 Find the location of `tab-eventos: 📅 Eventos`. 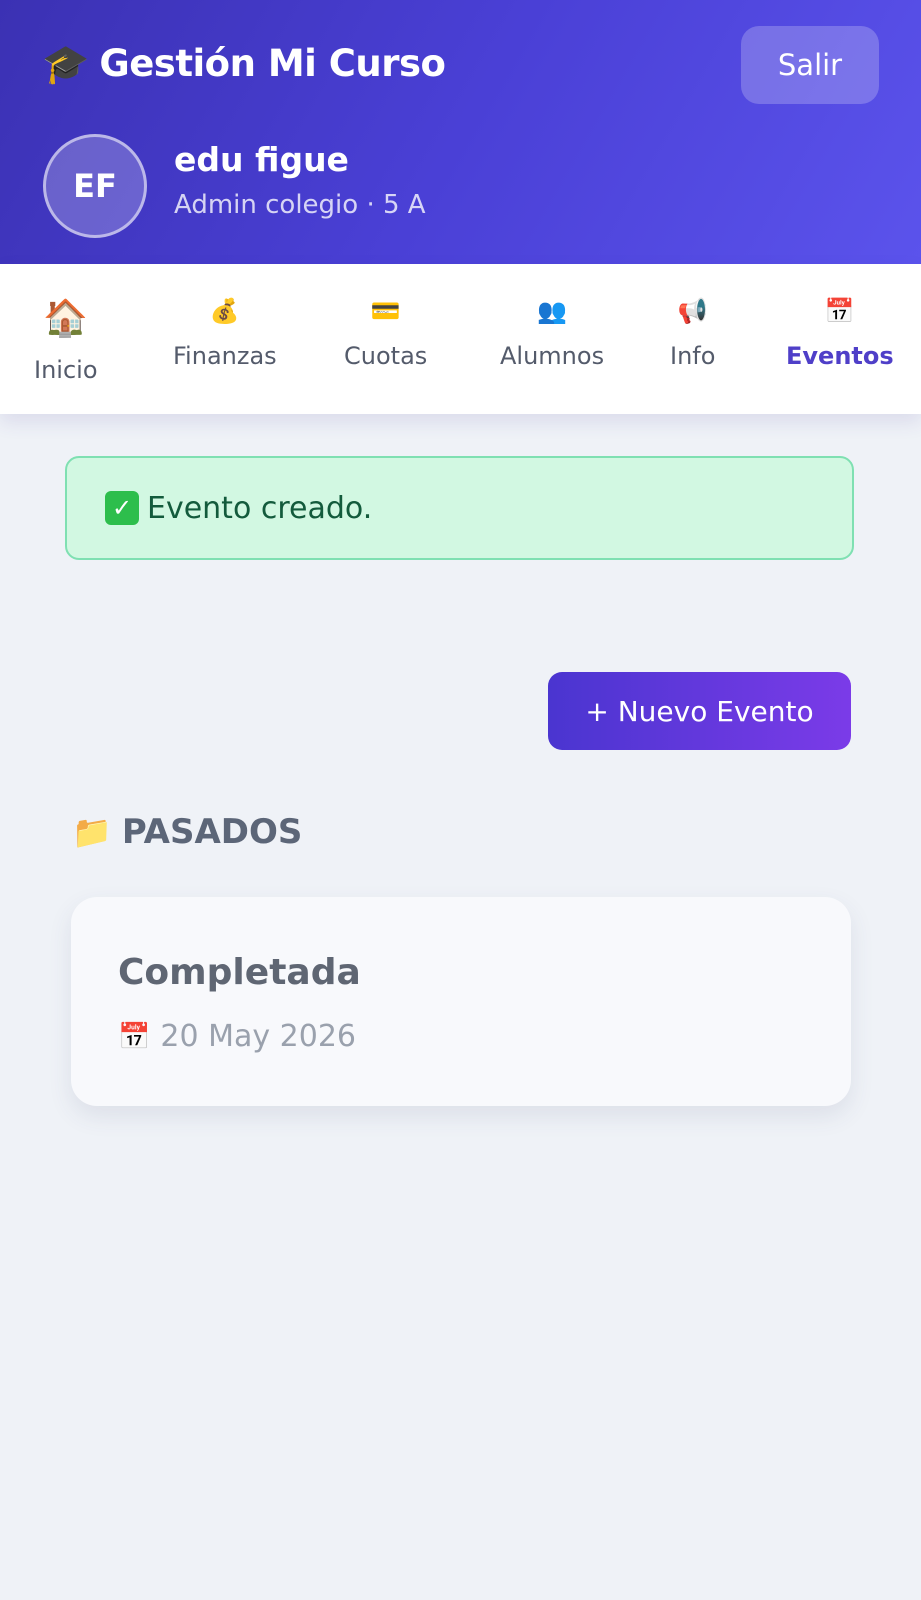

tab-eventos: 📅 Eventos is located at coordinates (840, 332).